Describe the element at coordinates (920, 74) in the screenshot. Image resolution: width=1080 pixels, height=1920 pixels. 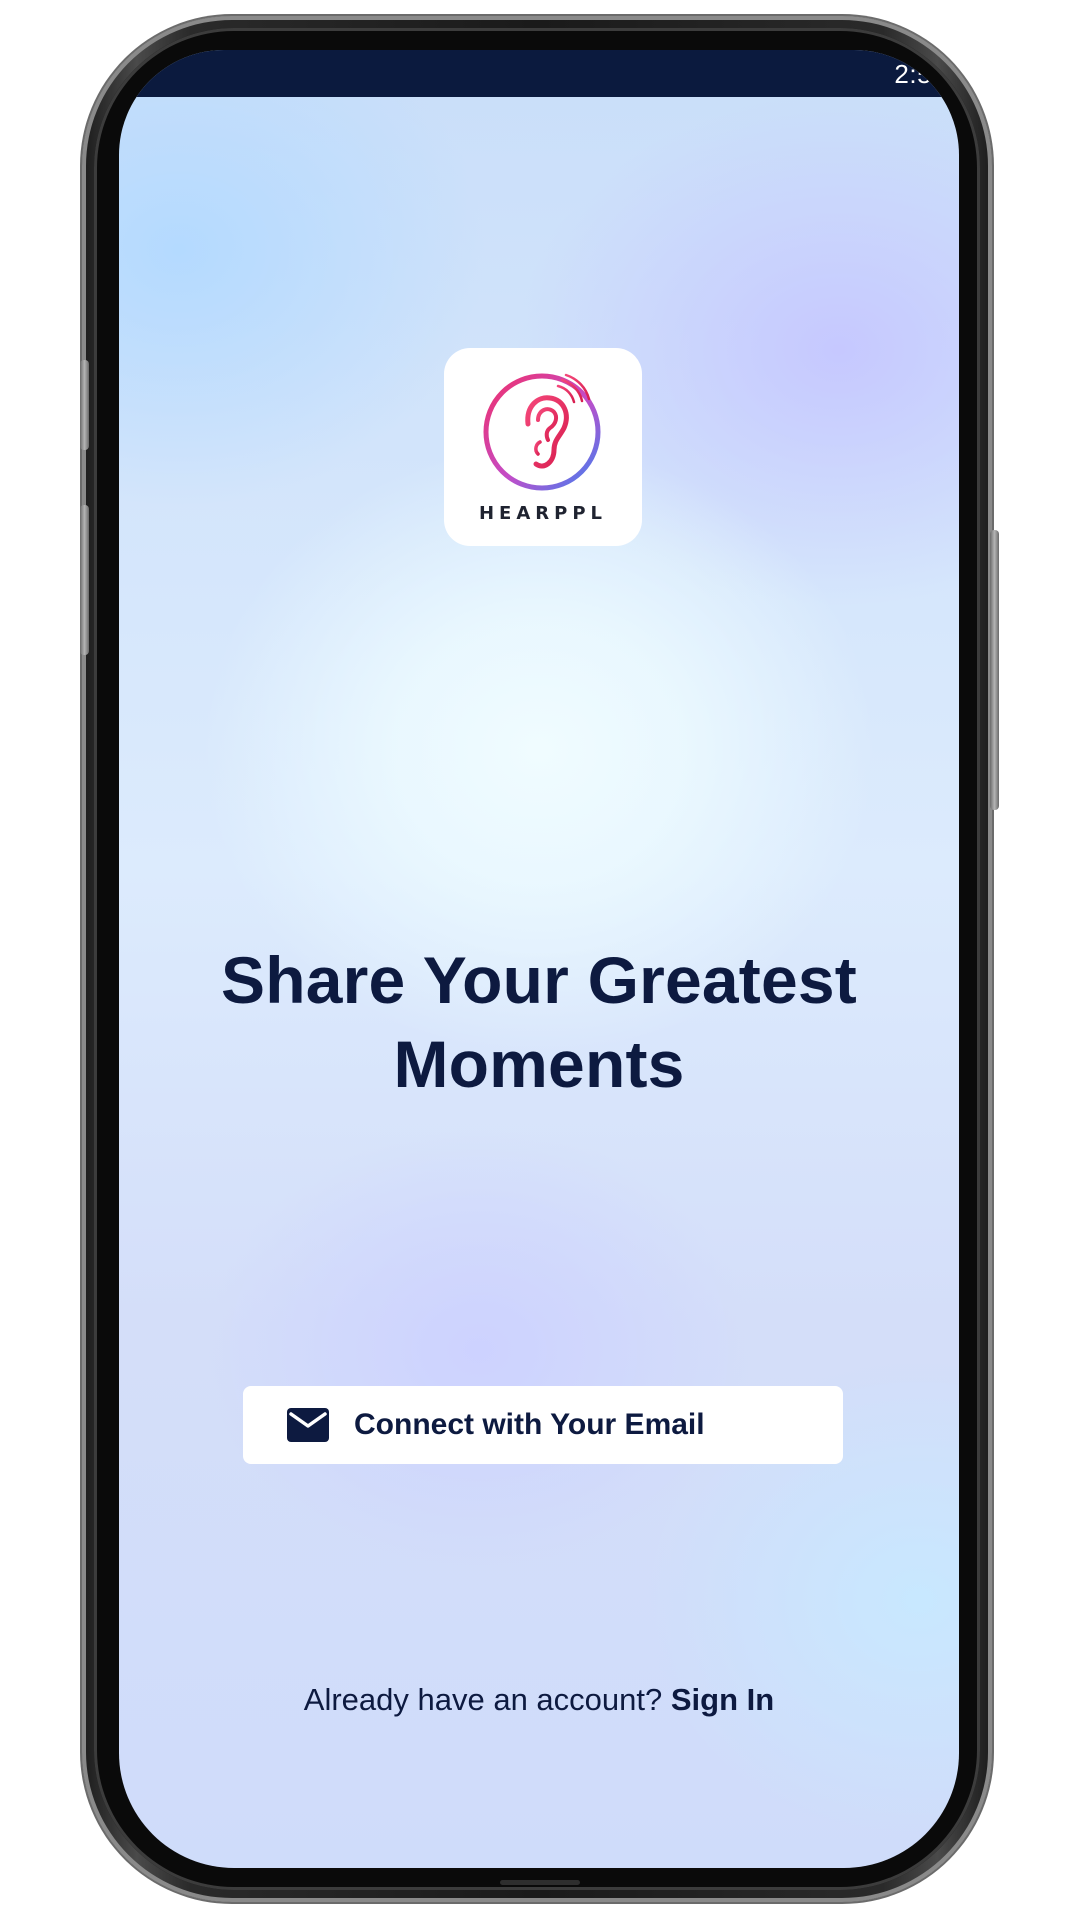
I see `status-time: 2:51` at that location.